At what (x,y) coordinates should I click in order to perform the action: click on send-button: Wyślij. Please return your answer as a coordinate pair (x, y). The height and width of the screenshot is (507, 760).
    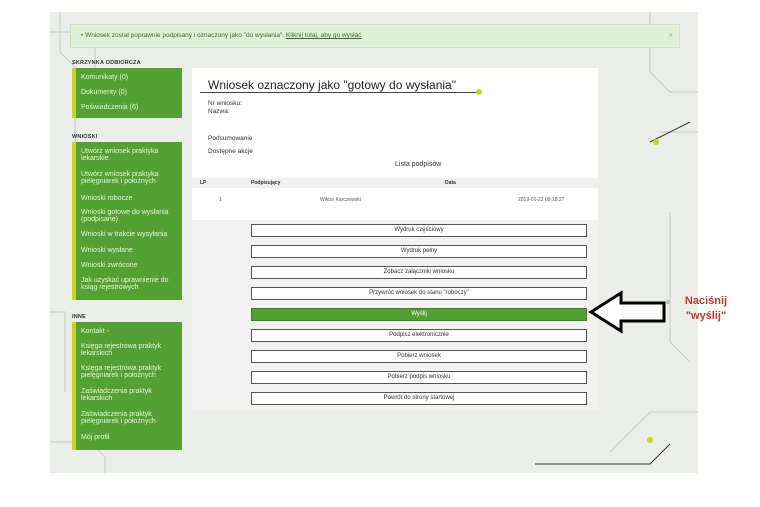
    Looking at the image, I should click on (419, 314).